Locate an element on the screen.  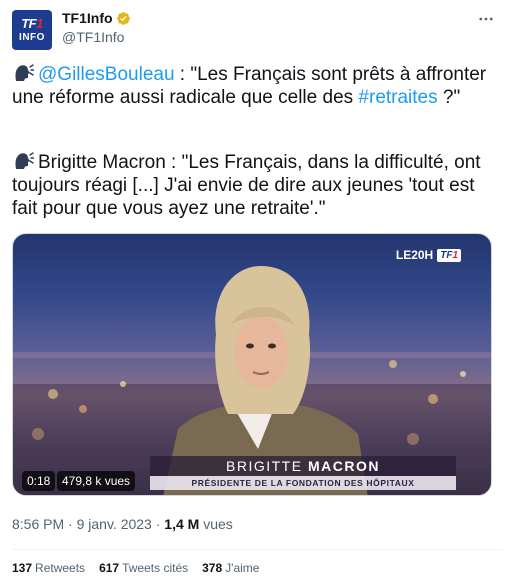
channel-logo: LE20H TF1 is located at coordinates (428, 255).